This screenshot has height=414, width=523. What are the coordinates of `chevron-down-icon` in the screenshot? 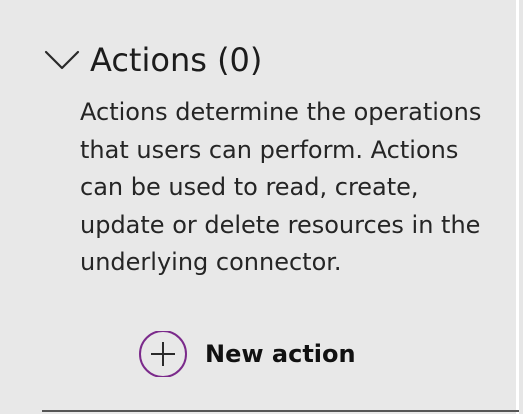 It's located at (62, 60).